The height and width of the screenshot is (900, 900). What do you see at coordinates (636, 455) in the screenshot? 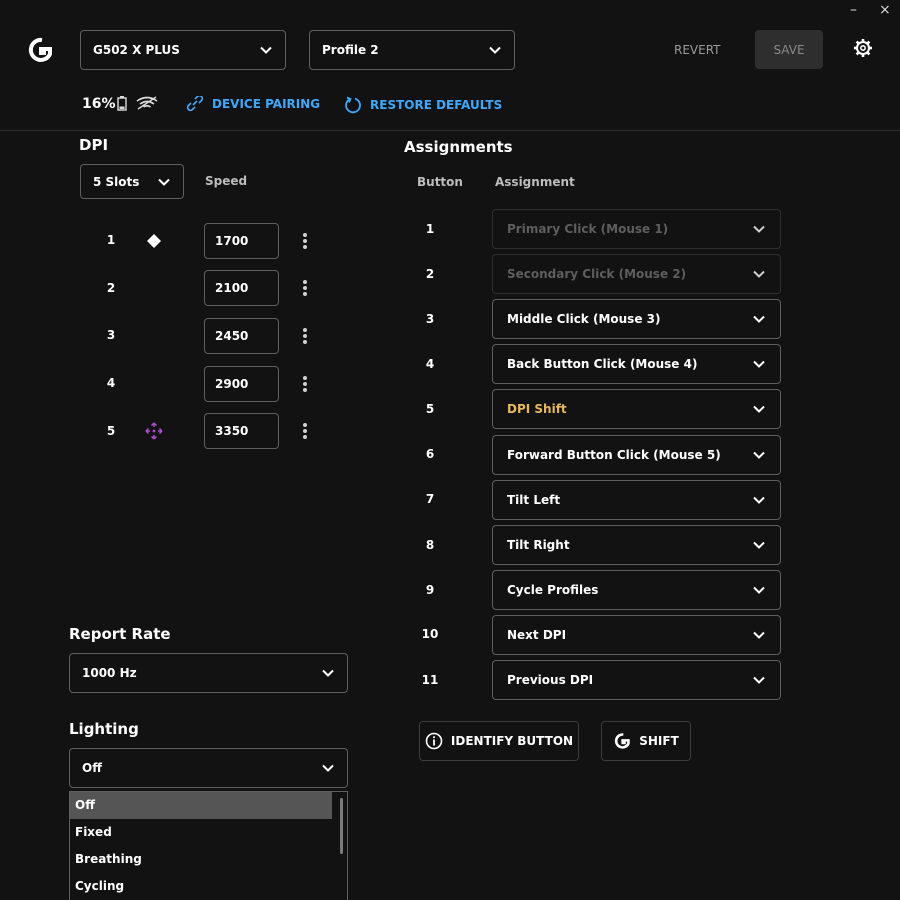
I see `assignment-select: Forward Button Click (Mouse 5)` at bounding box center [636, 455].